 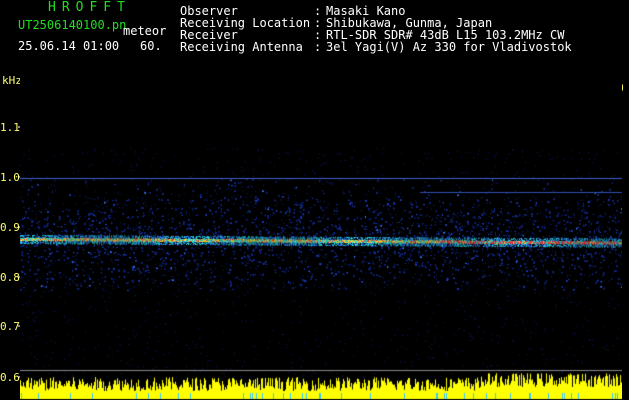 I want to click on y-tick-label: 0.9, so click(x=10, y=227).